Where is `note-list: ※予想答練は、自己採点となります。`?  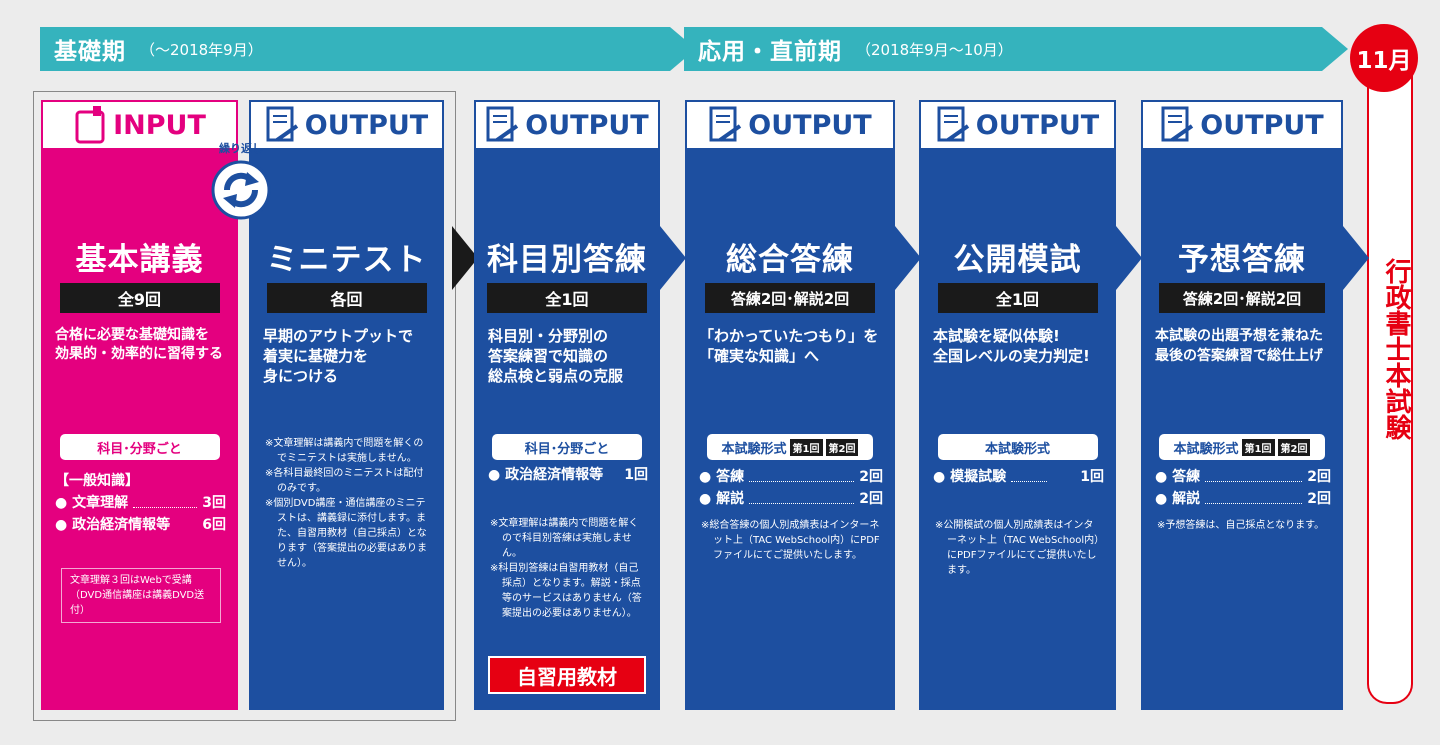
note-list: ※予想答練は、自己採点となります。 is located at coordinates (1241, 525).